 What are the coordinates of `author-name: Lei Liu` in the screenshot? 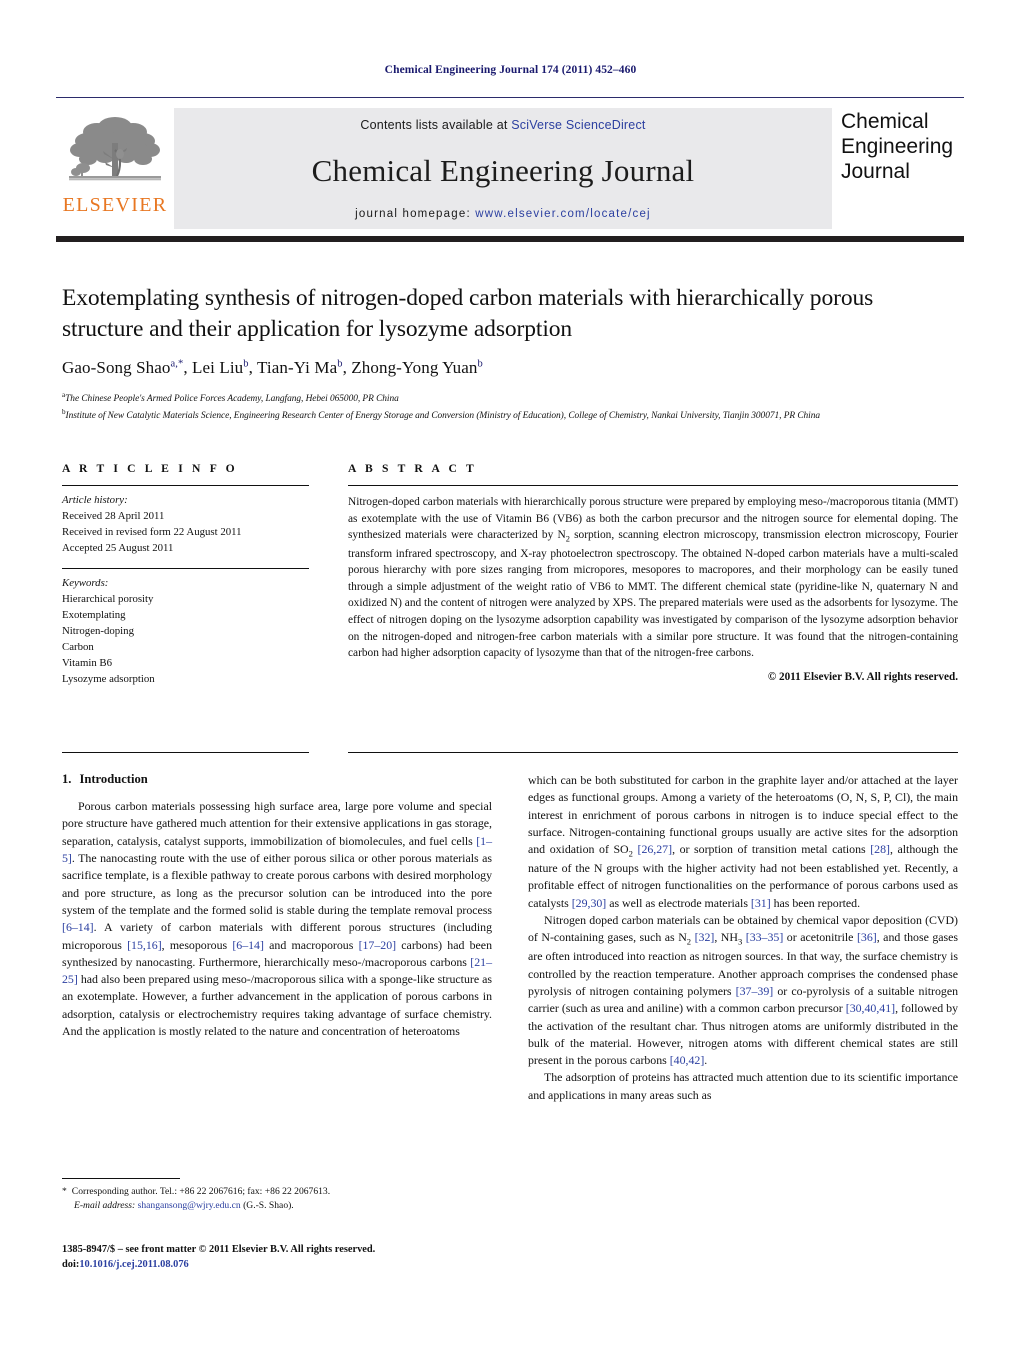 It's located at (218, 368).